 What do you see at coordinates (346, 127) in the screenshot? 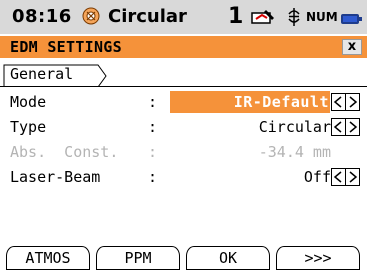
I see `field-type-left-right-arrows-icon` at bounding box center [346, 127].